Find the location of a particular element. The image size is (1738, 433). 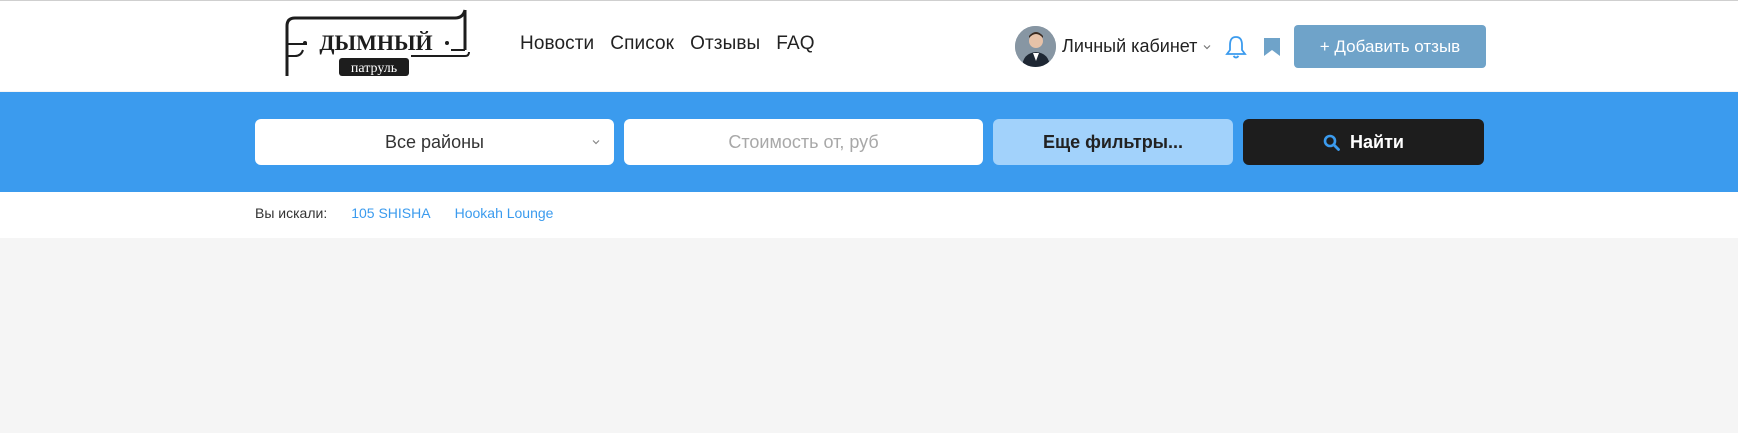

avatar is located at coordinates (1035, 46).